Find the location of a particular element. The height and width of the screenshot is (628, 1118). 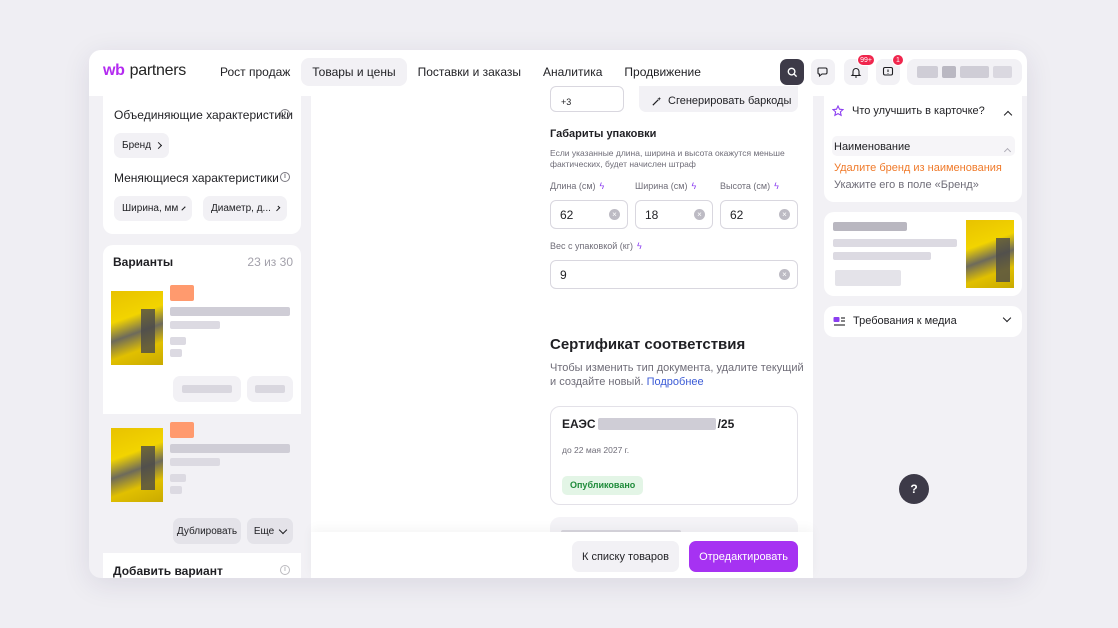

brand-chip: Бренд is located at coordinates (142, 145).